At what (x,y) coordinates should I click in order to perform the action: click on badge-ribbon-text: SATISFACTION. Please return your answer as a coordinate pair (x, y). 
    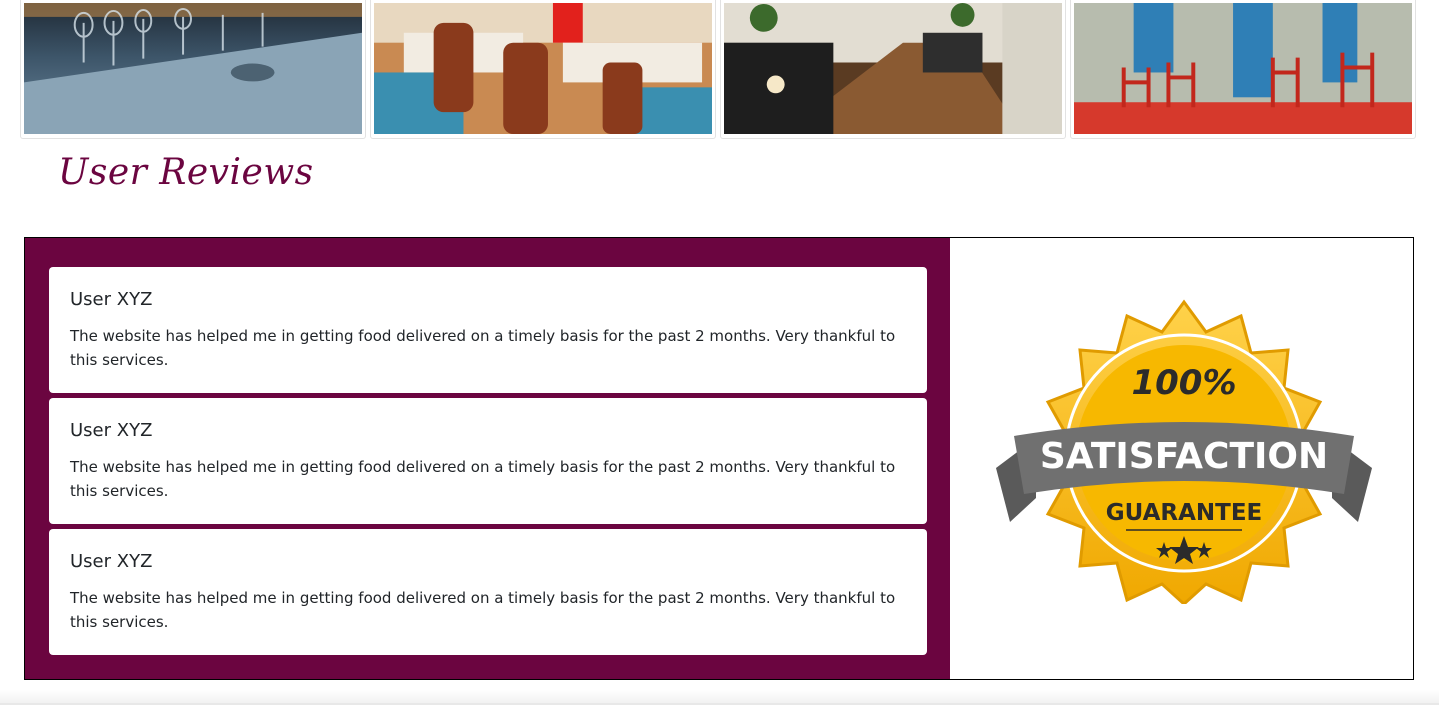
    Looking at the image, I should click on (1184, 456).